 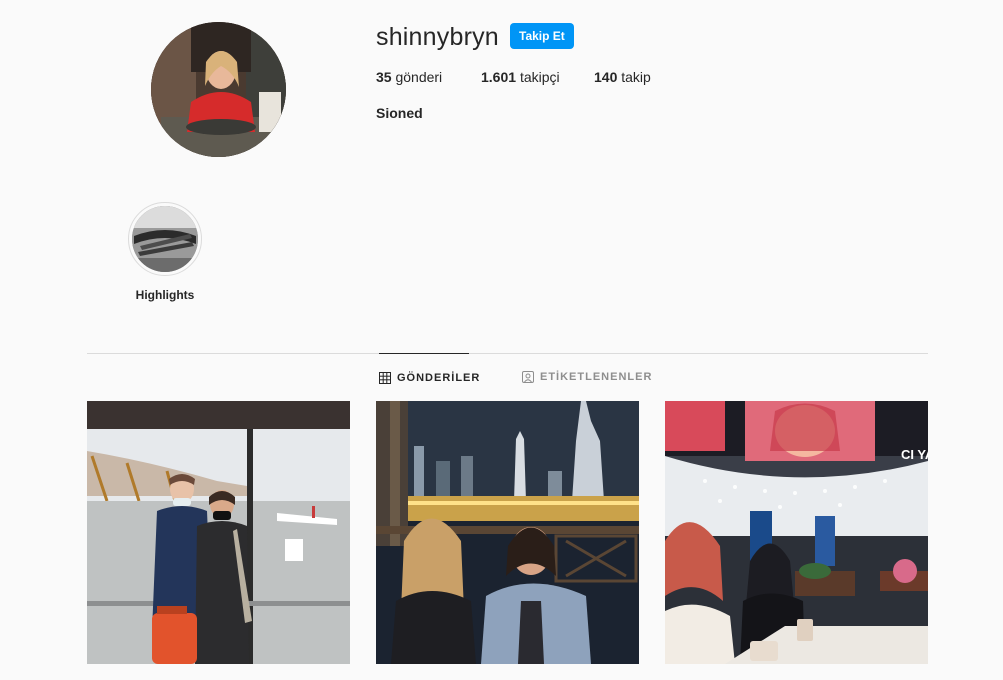 I want to click on avatar-photo, so click(x=218, y=89).